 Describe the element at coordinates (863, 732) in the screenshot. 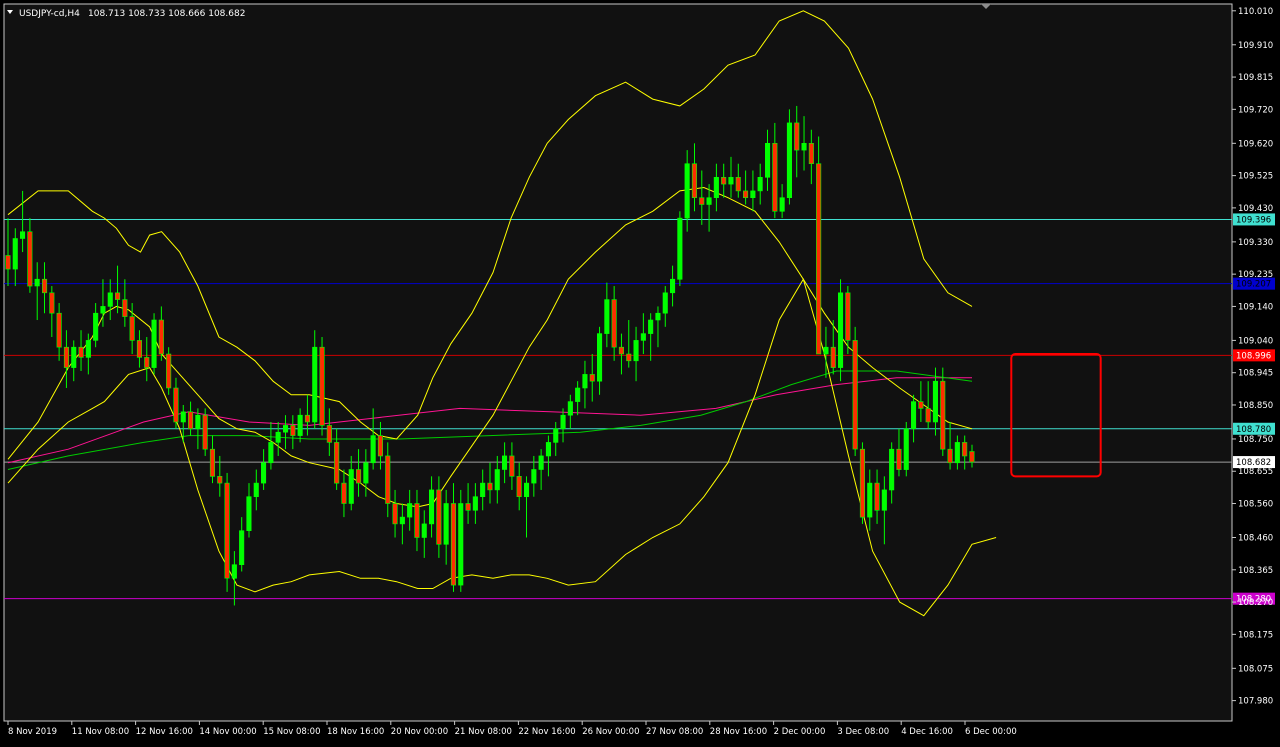

I see `x-tick-label: 3 Dec 08:00` at that location.